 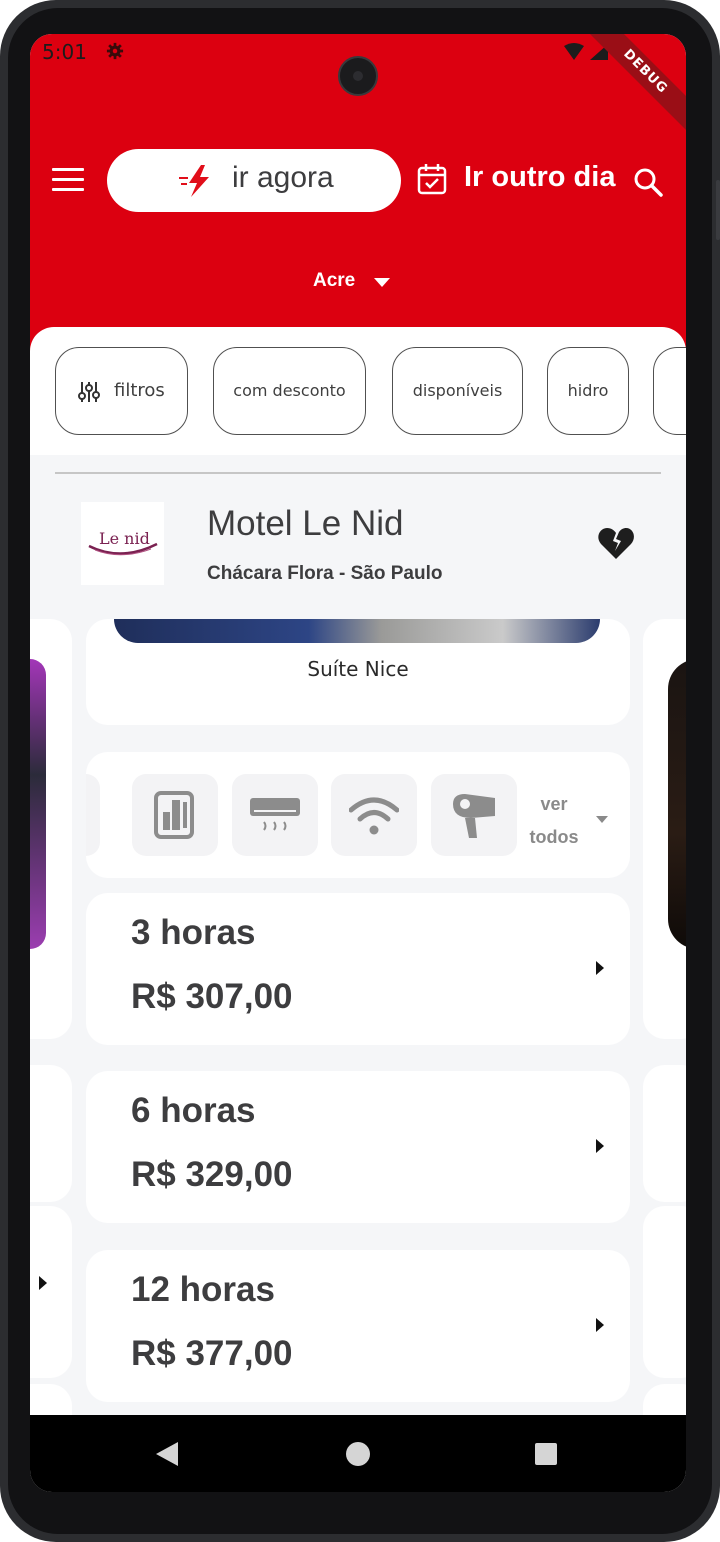 What do you see at coordinates (275, 815) in the screenshot?
I see `air-conditioner-icon` at bounding box center [275, 815].